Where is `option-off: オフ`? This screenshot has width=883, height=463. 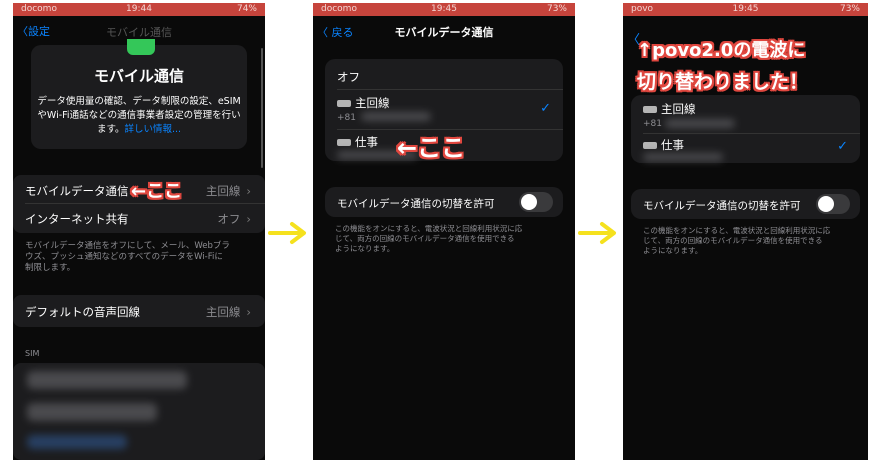 option-off: オフ is located at coordinates (450, 77).